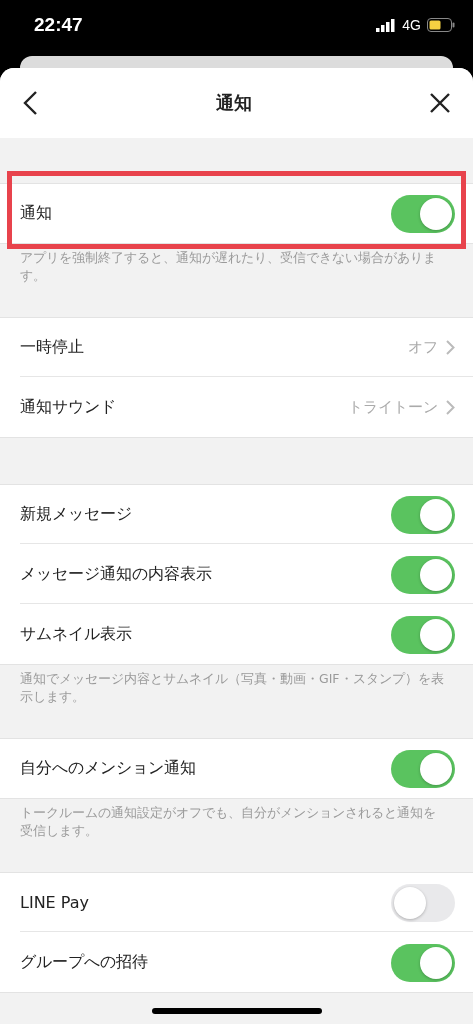  What do you see at coordinates (386, 25) in the screenshot?
I see `signal-icon` at bounding box center [386, 25].